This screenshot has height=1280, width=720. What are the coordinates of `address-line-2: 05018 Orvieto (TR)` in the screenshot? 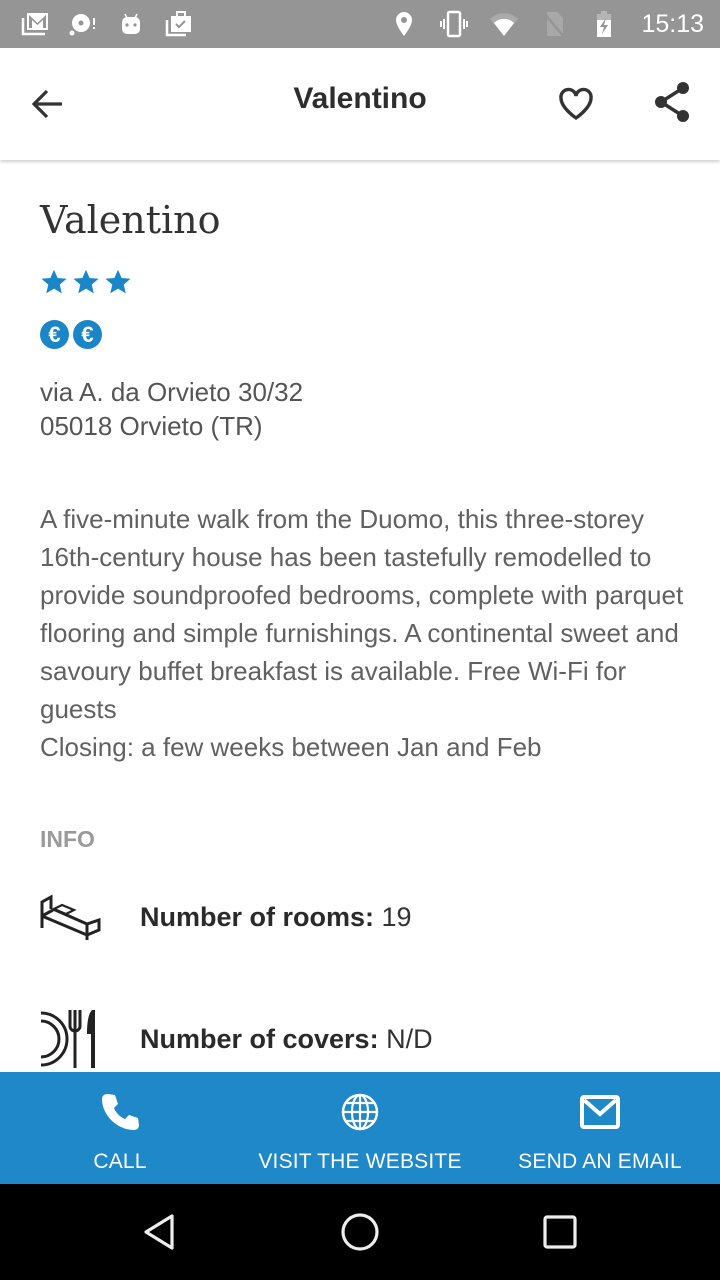 It's located at (151, 426).